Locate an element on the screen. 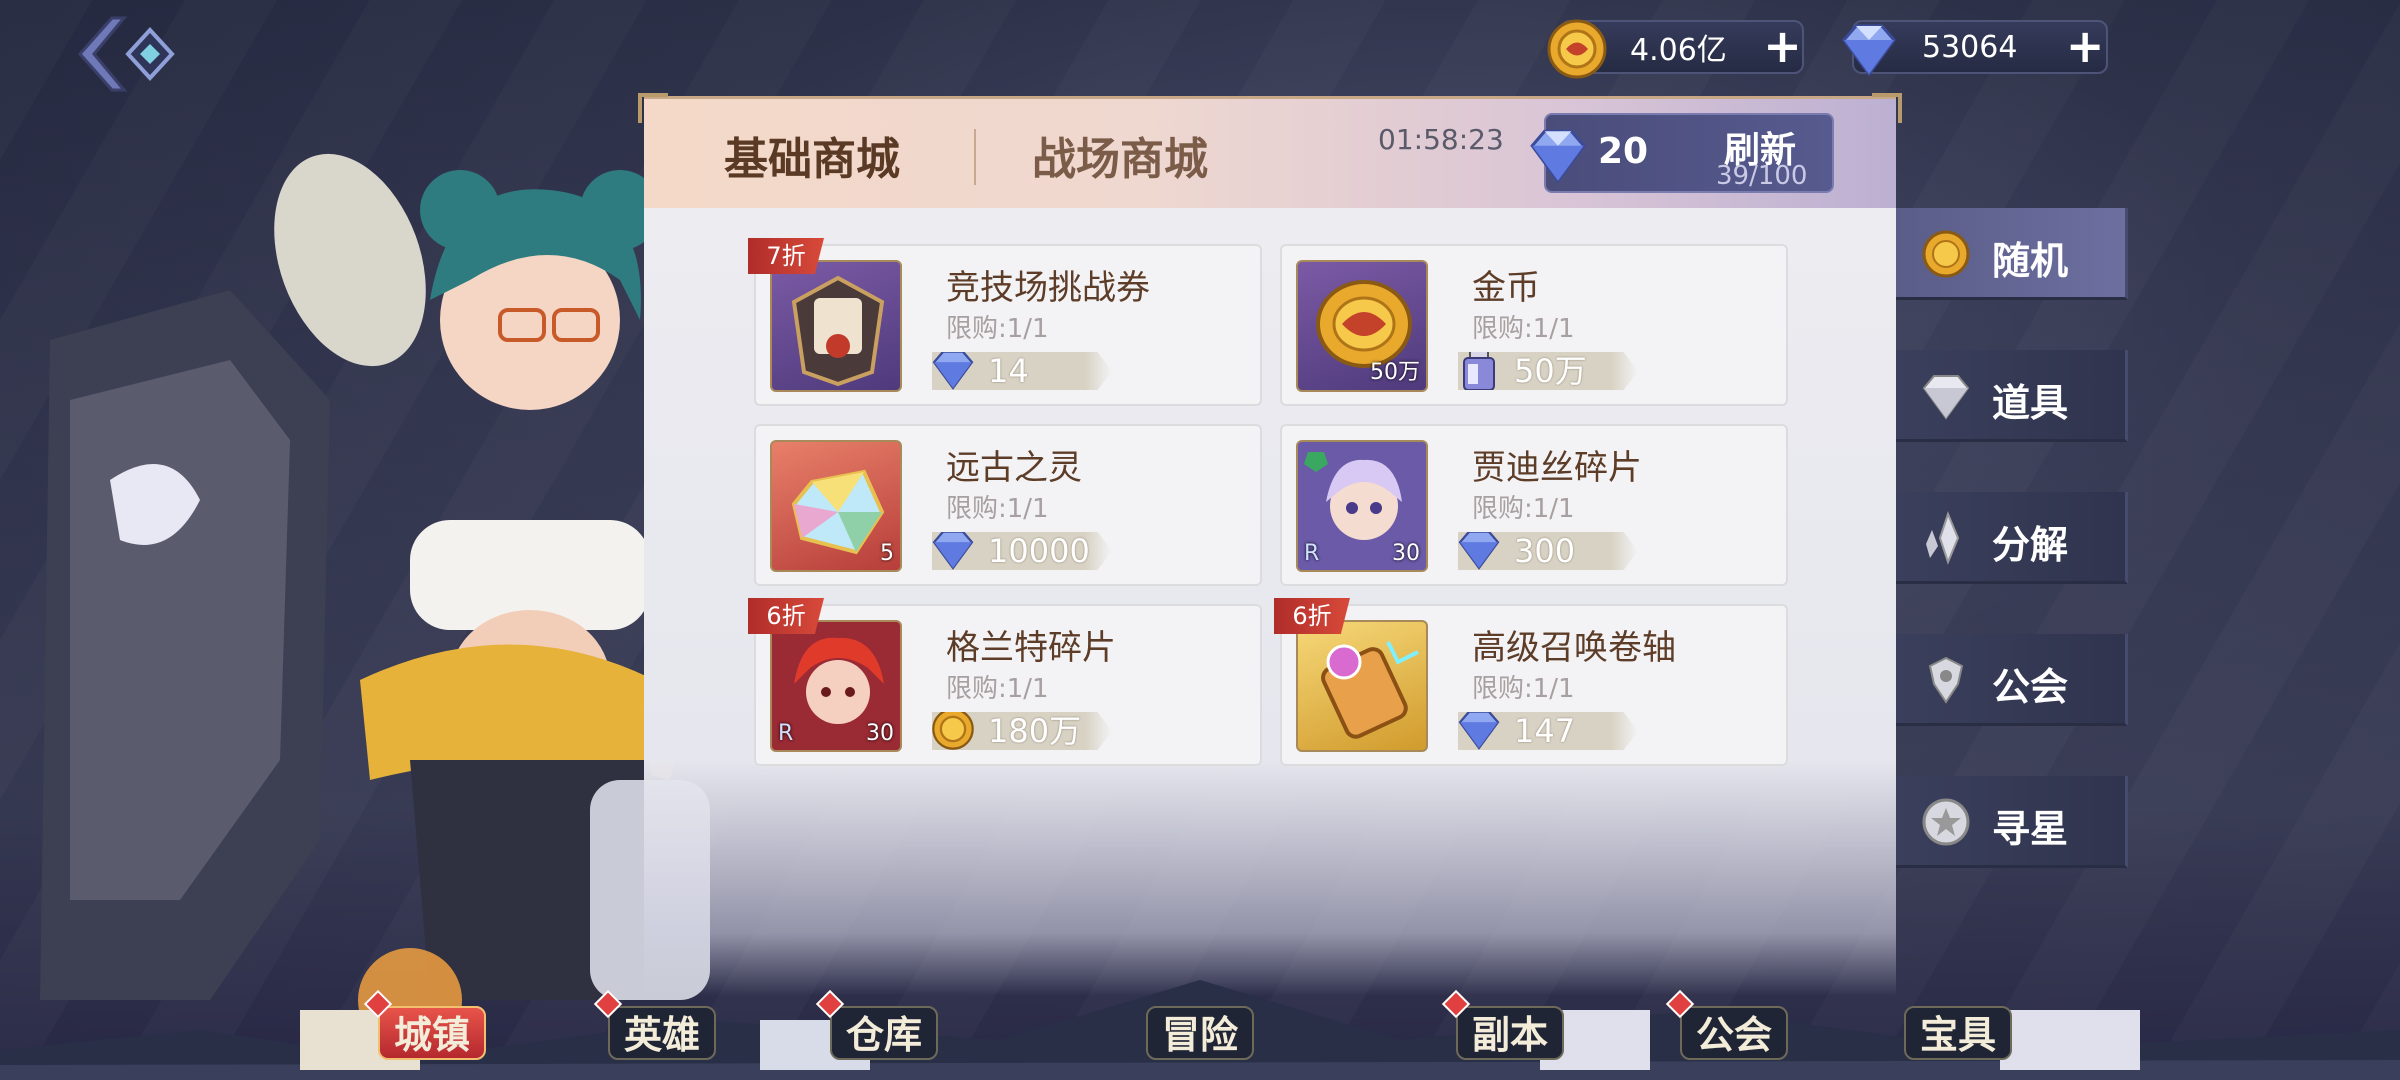 This screenshot has height=1080, width=2400. back-button is located at coordinates (127, 54).